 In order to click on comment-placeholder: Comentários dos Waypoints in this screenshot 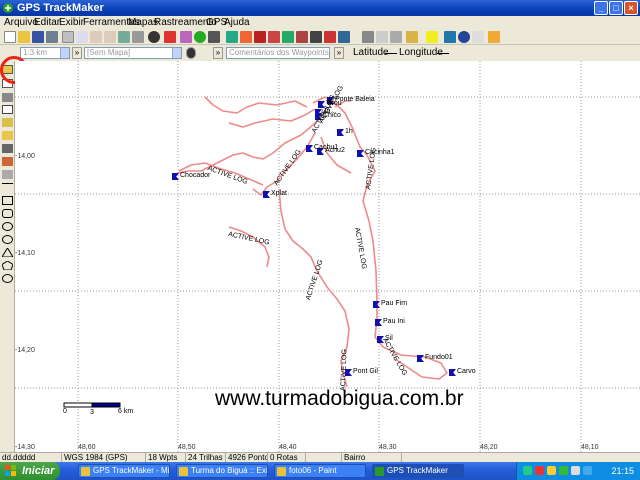, I will do `click(279, 52)`.